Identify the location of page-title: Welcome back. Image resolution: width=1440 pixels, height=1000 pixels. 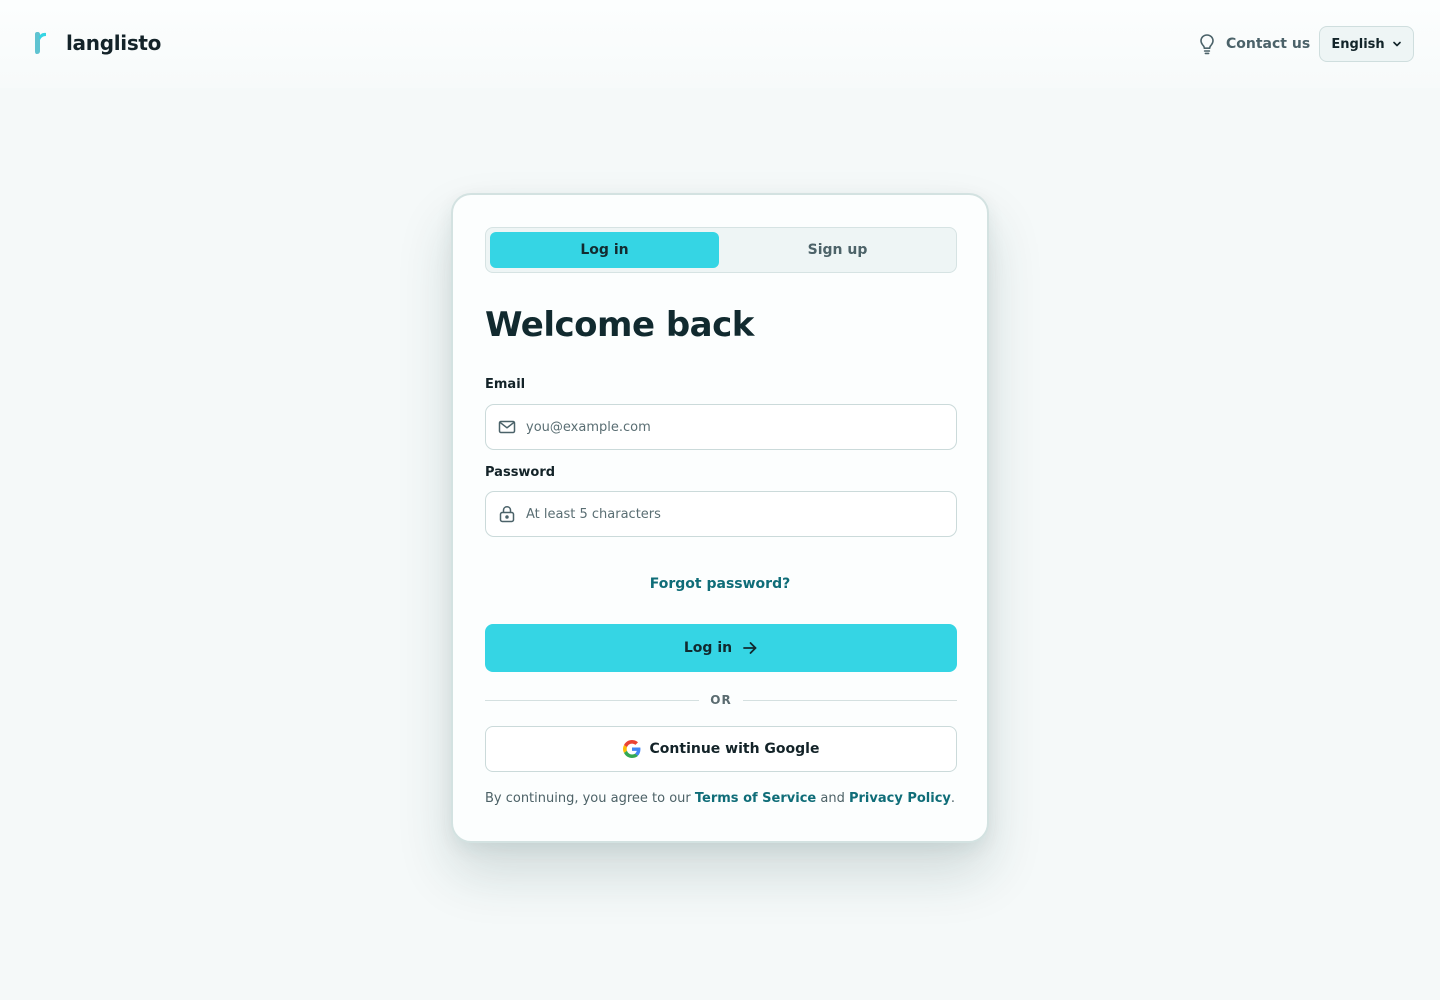
(619, 325).